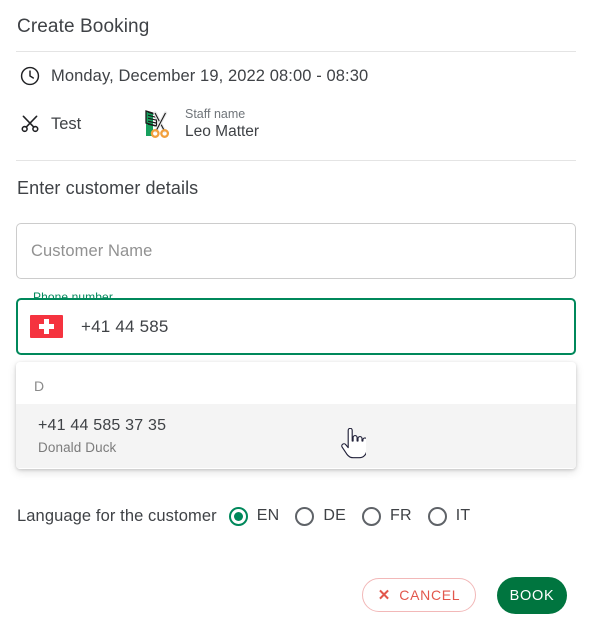  What do you see at coordinates (430, 595) in the screenshot?
I see `cancel-button-label: CANCEL` at bounding box center [430, 595].